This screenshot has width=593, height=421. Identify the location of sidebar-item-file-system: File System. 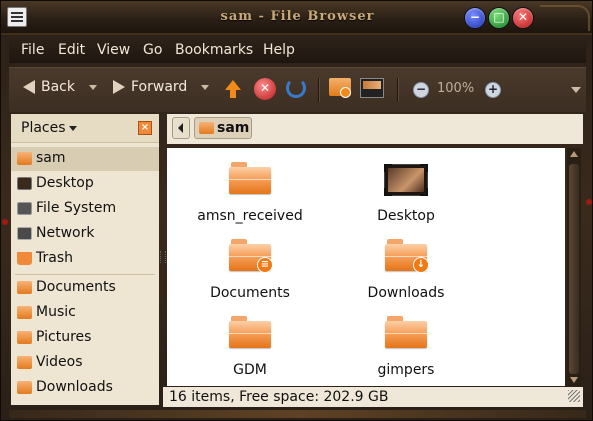
(85, 209).